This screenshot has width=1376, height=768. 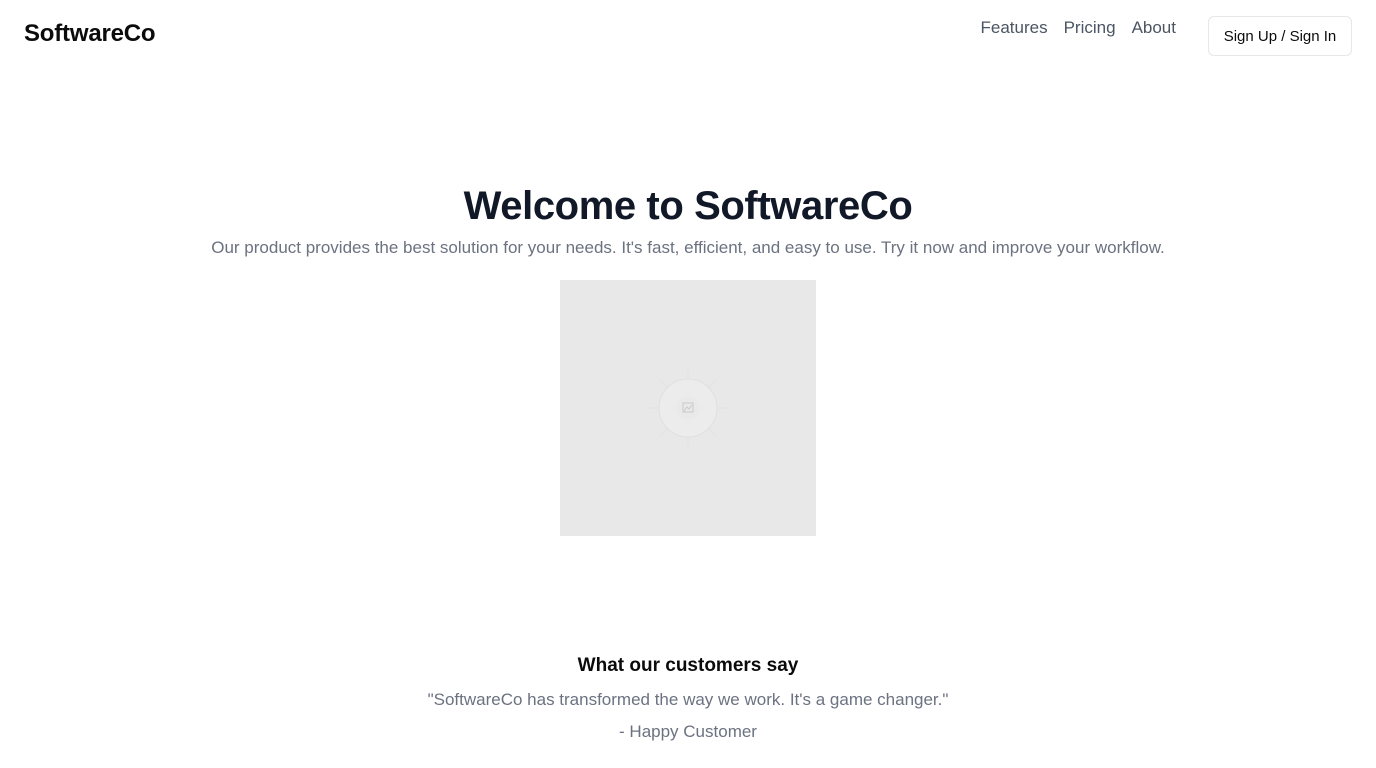 I want to click on brand-logo: SoftwareCo, so click(x=90, y=34).